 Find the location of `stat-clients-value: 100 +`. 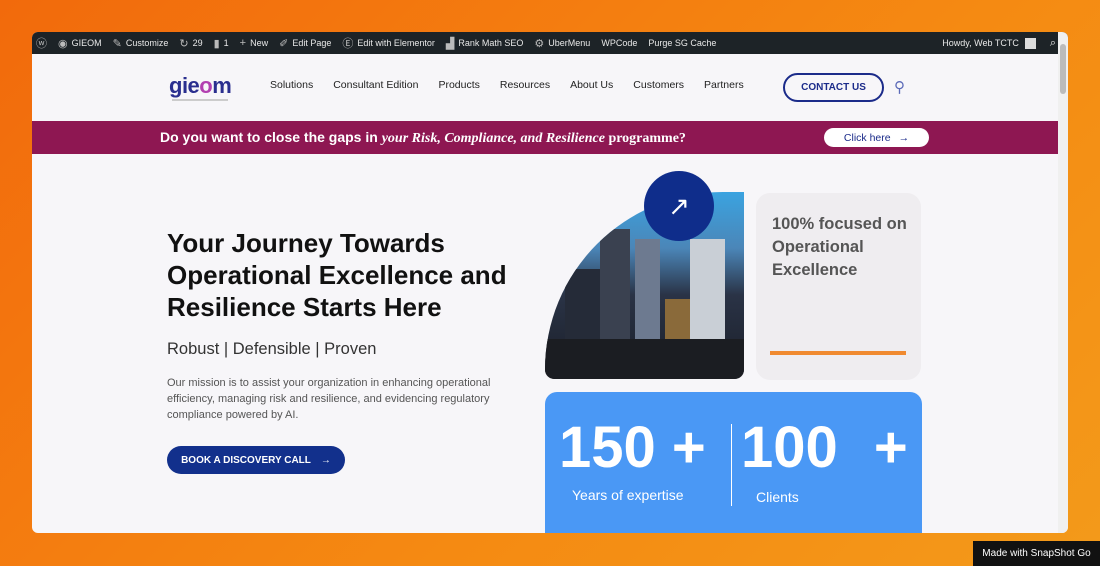

stat-clients-value: 100 + is located at coordinates (824, 447).